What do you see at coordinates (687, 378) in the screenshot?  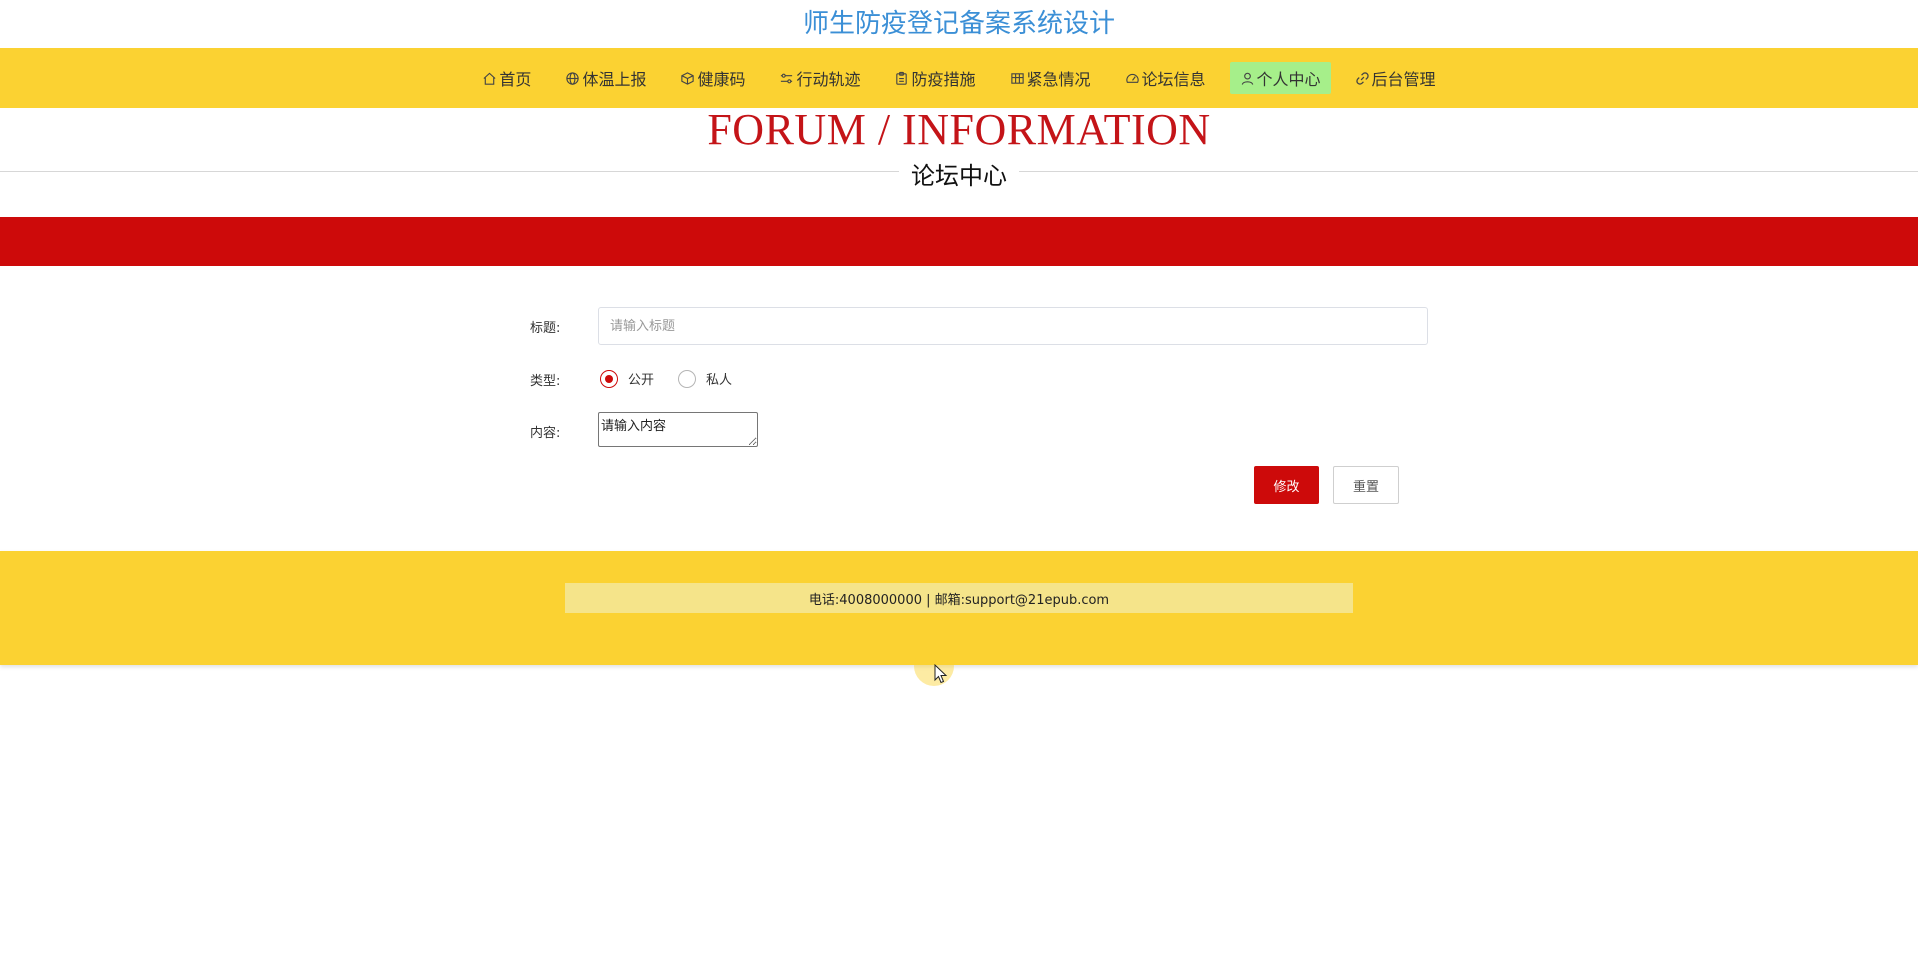 I see `radio-unchecked-icon` at bounding box center [687, 378].